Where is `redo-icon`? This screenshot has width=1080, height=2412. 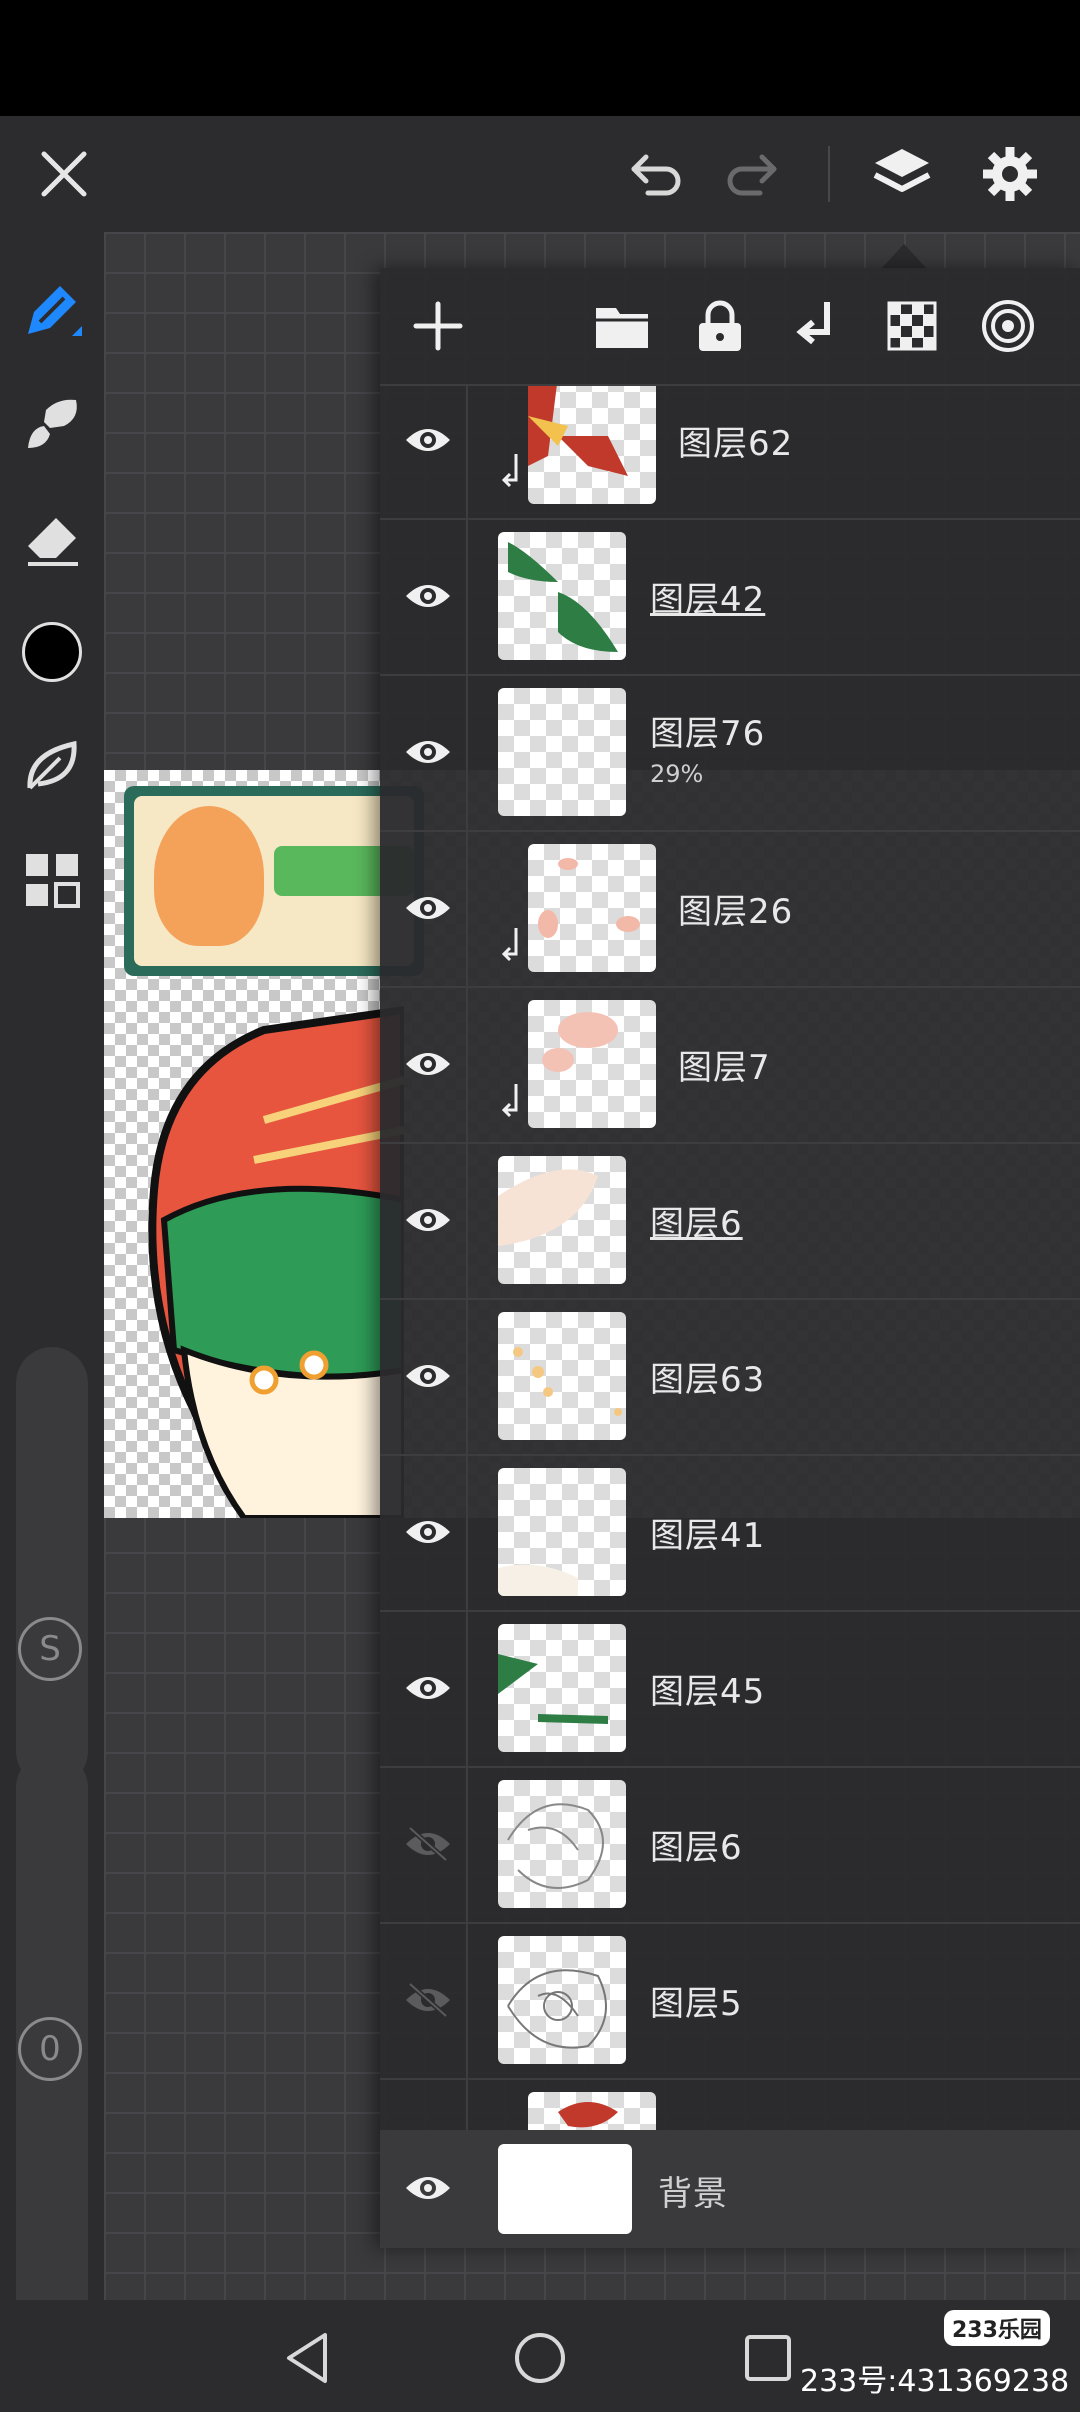
redo-icon is located at coordinates (752, 174).